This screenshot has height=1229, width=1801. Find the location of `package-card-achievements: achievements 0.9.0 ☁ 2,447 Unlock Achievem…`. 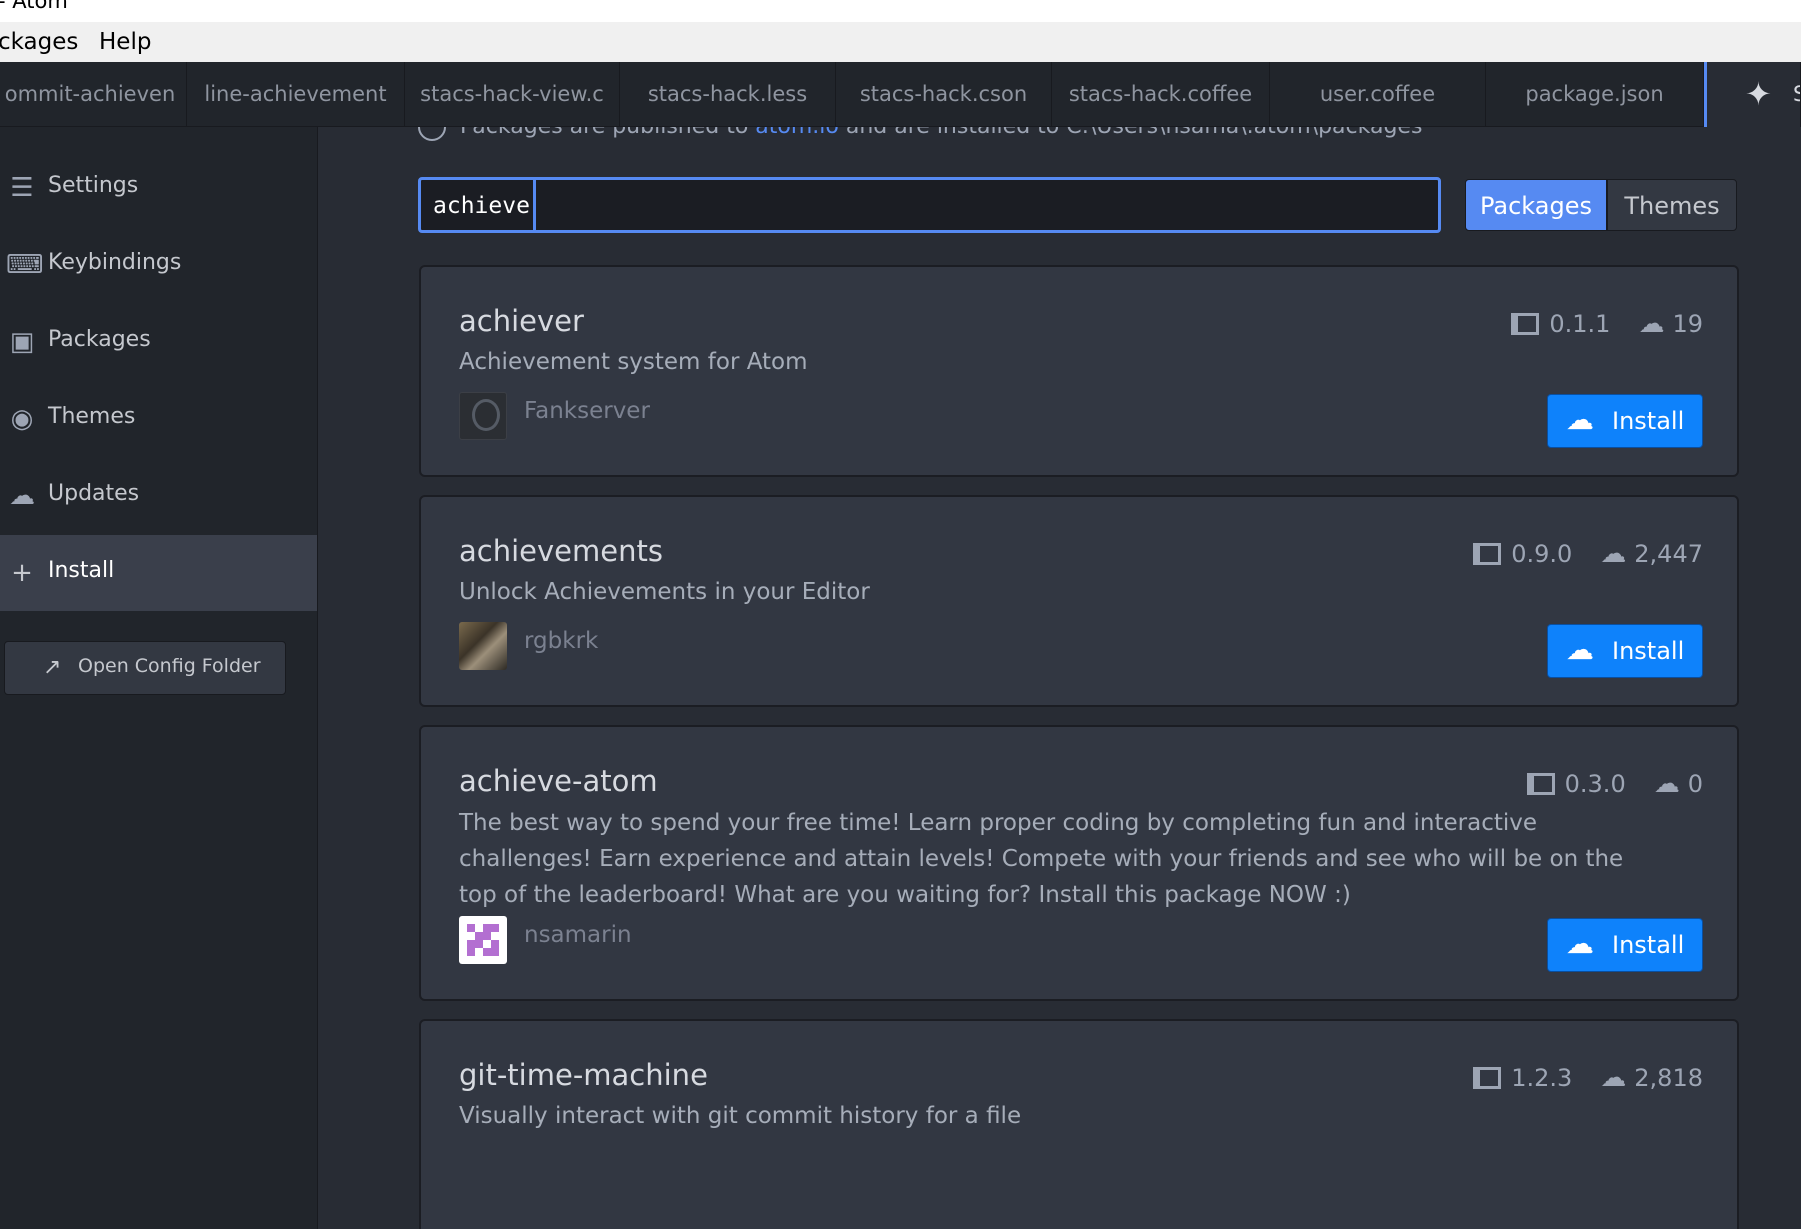

package-card-achievements: achievements 0.9.0 ☁ 2,447 Unlock Achievem… is located at coordinates (1079, 601).